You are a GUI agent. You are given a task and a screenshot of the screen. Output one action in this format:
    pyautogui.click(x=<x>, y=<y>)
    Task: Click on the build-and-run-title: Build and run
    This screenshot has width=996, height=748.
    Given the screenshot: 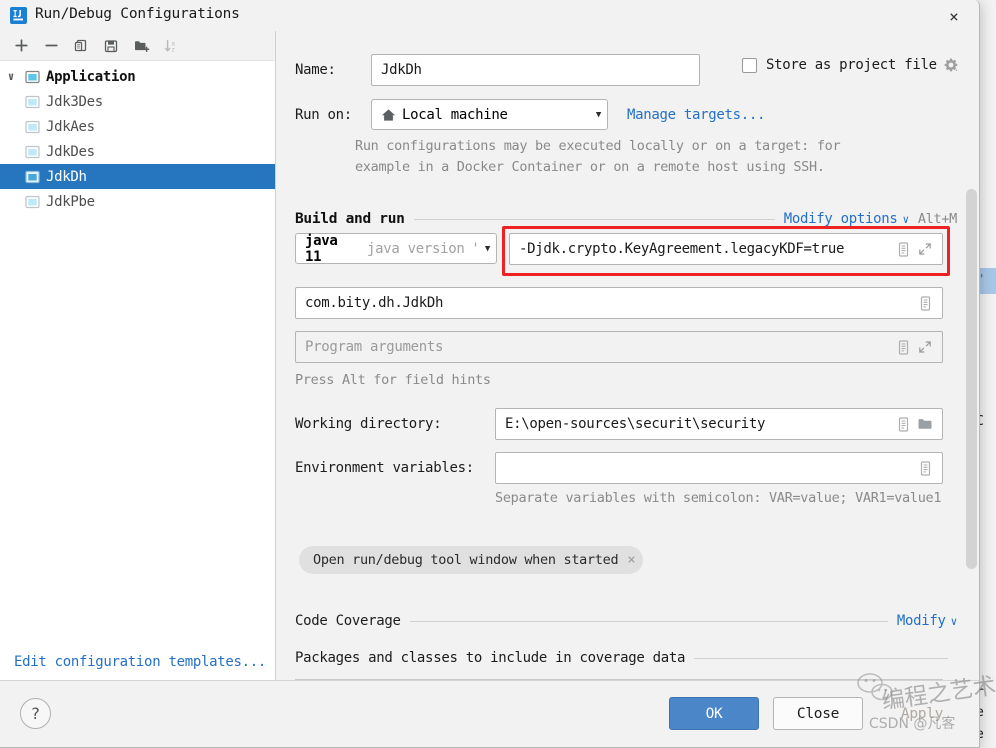 What is the action you would take?
    pyautogui.click(x=350, y=219)
    